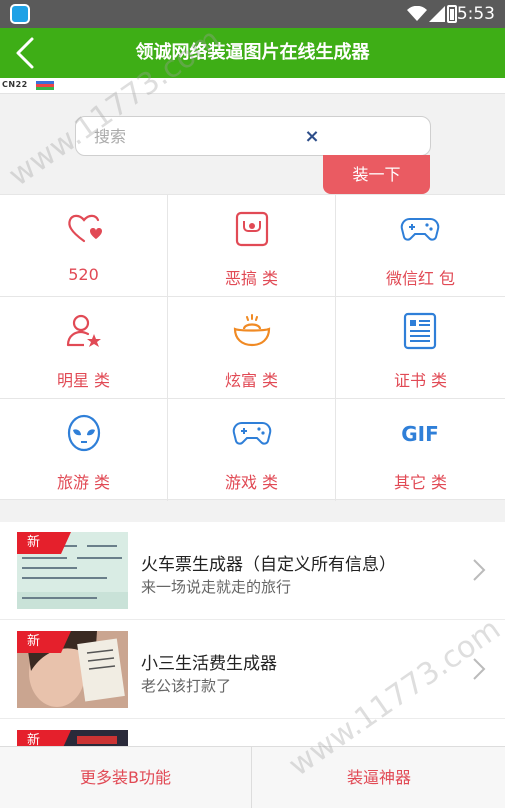  I want to click on category-other: GIF 其它 类, so click(420, 450).